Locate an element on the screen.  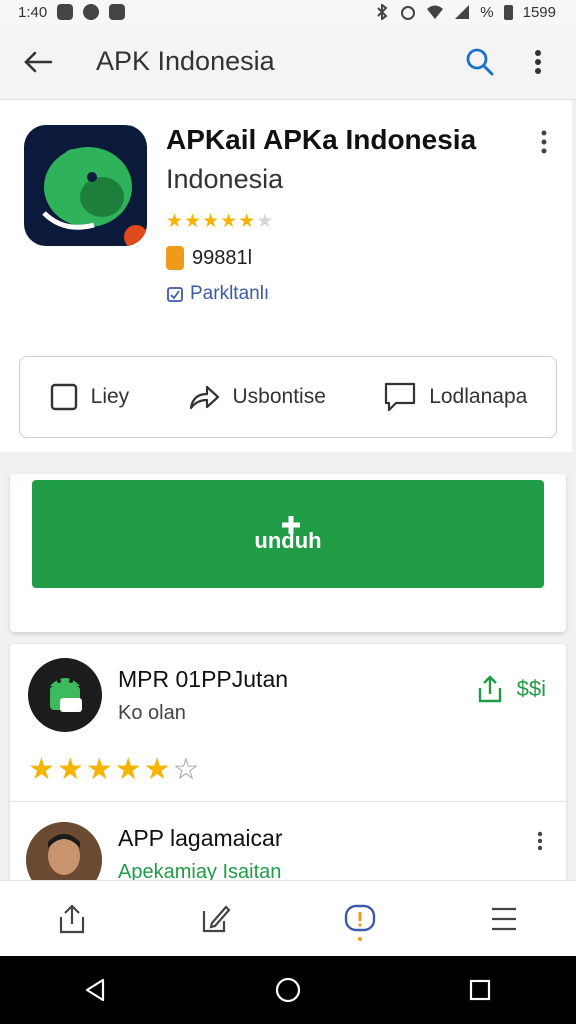
home-circle-icon is located at coordinates (288, 990).